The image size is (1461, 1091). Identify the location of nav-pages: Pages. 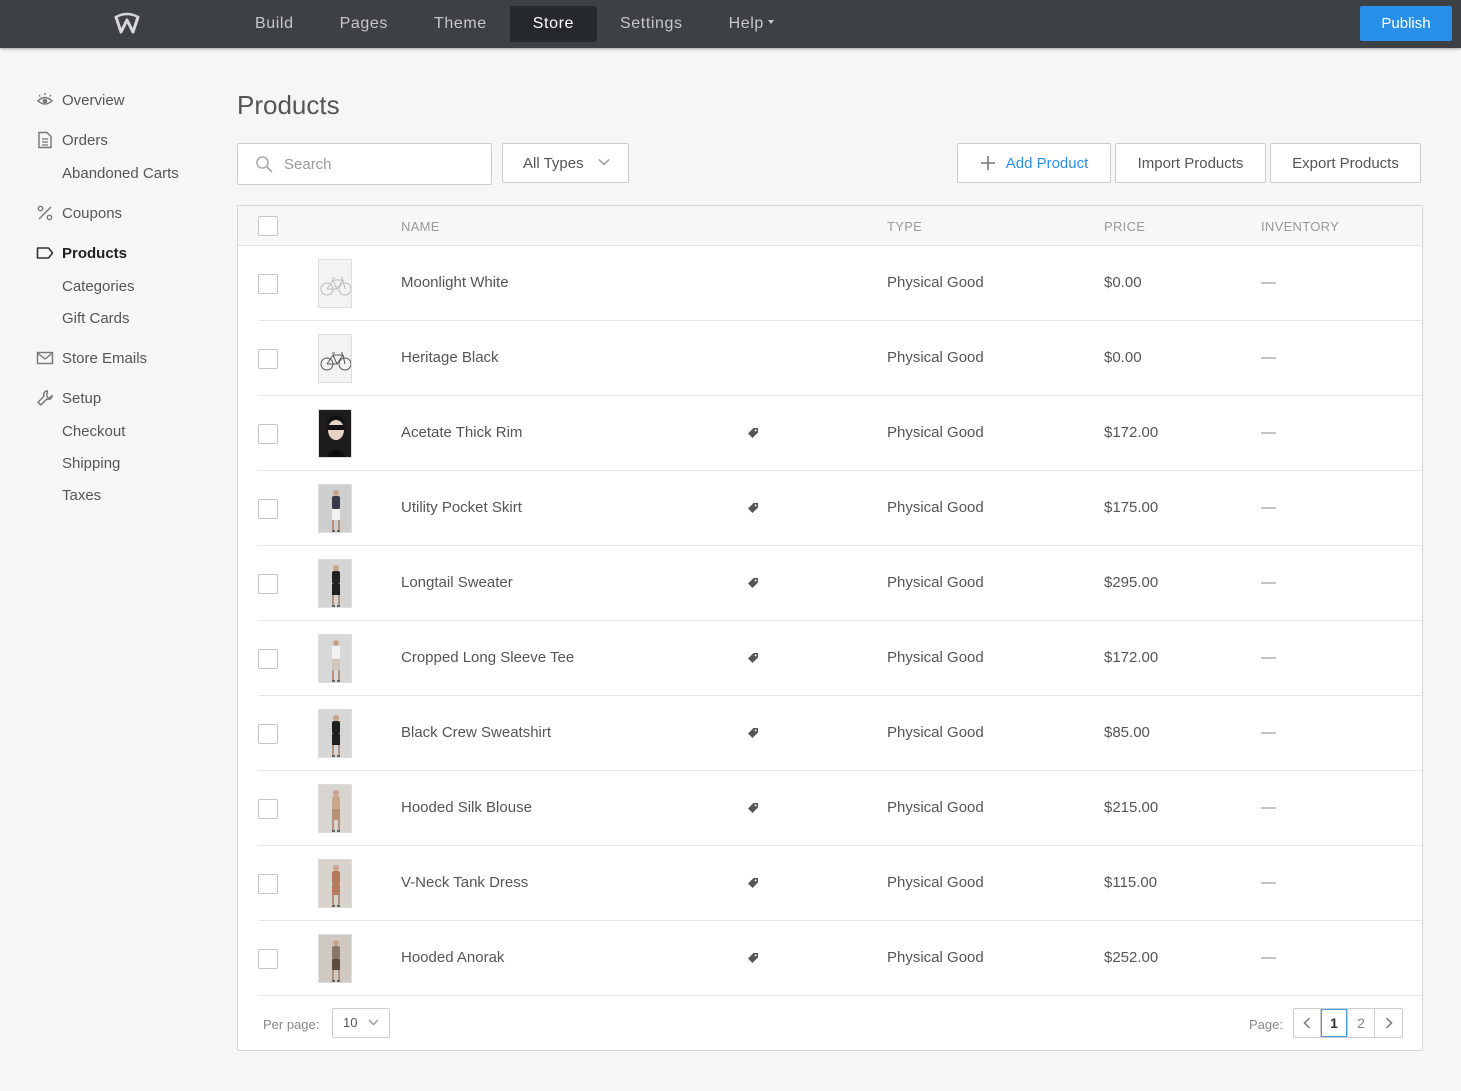
(364, 24).